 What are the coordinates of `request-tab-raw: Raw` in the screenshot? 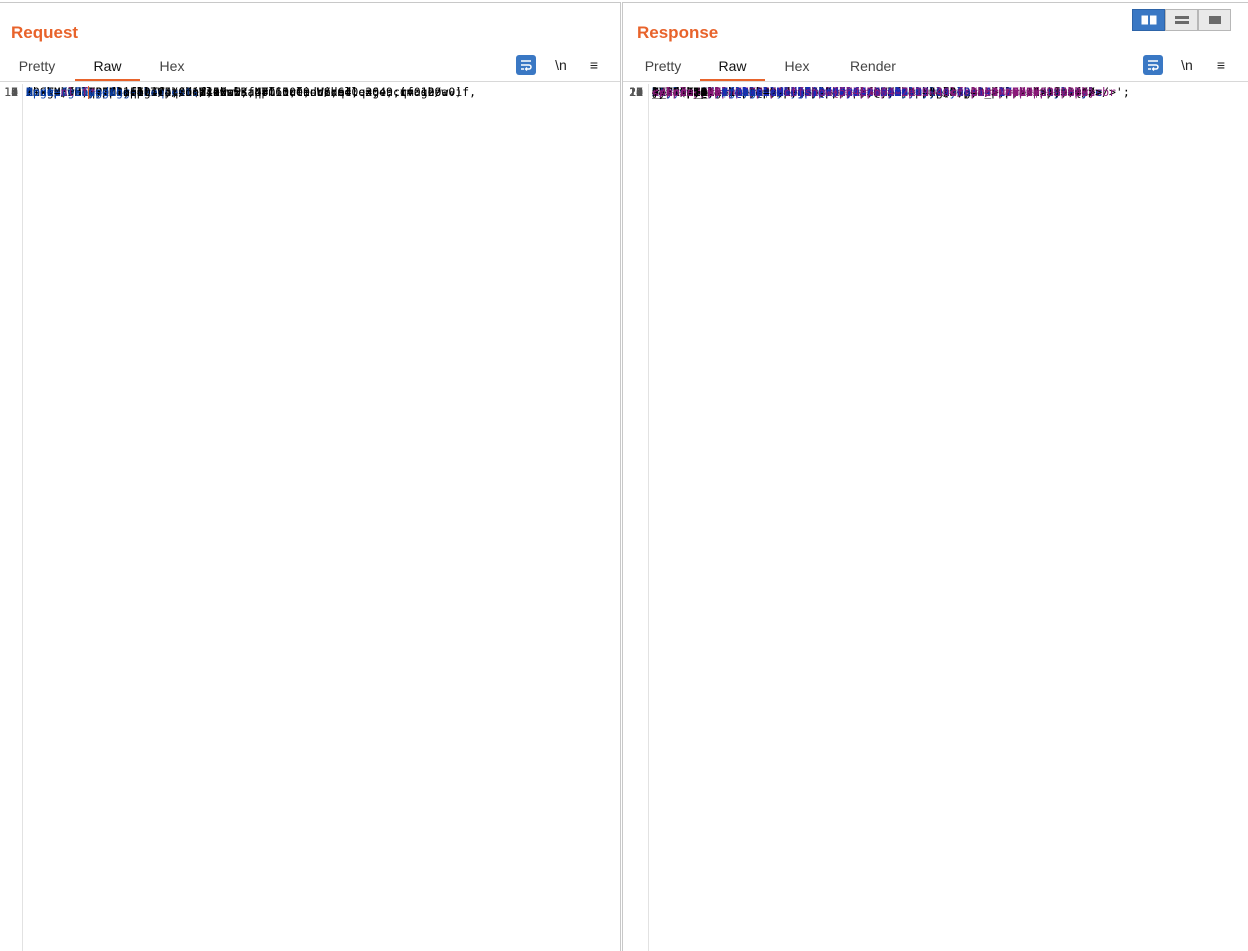 It's located at (107, 68).